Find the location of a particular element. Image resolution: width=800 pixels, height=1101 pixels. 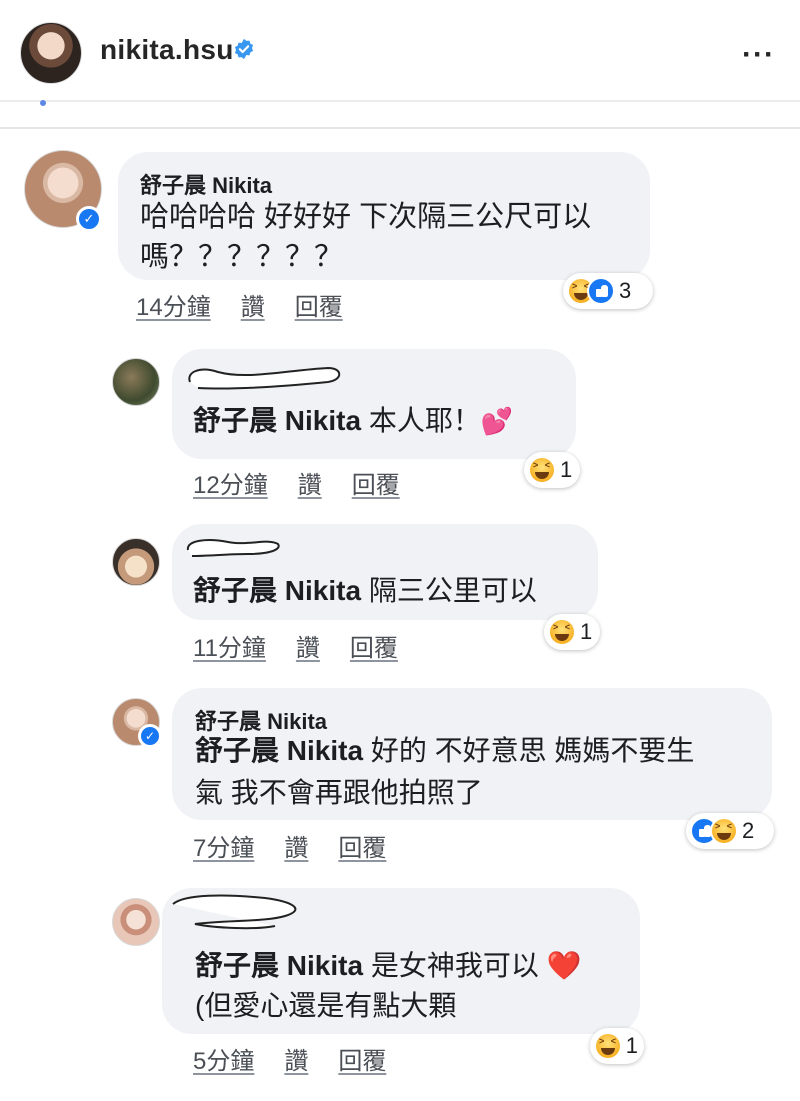

comment-meta: 14分鐘 讚 回覆 is located at coordinates (239, 304).